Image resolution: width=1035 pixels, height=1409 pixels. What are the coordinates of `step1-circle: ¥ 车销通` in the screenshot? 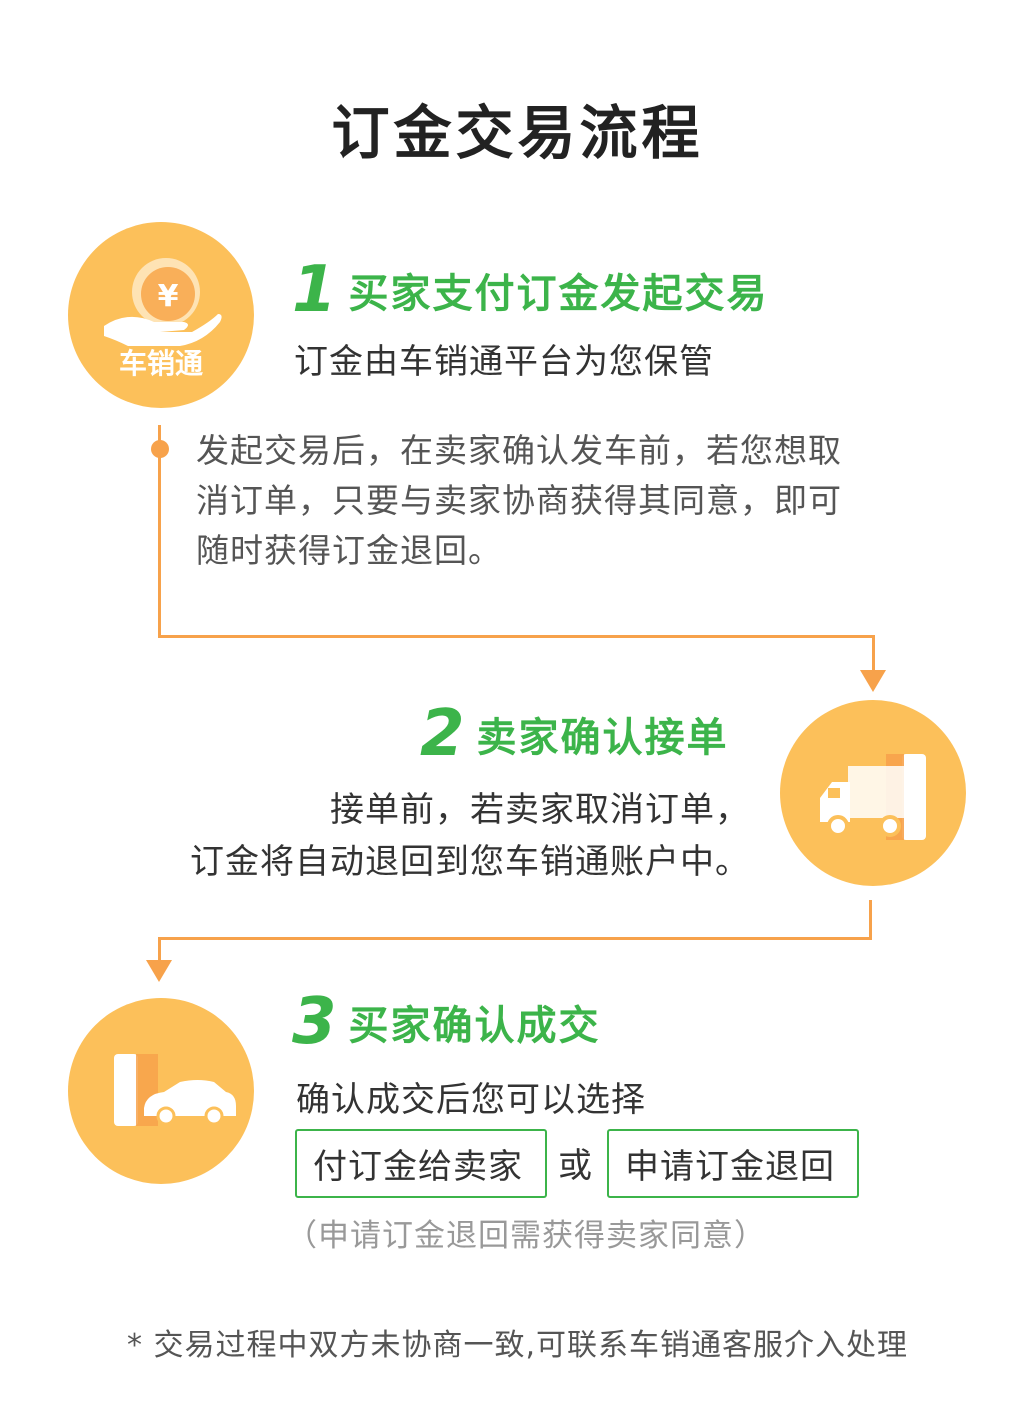 It's located at (161, 315).